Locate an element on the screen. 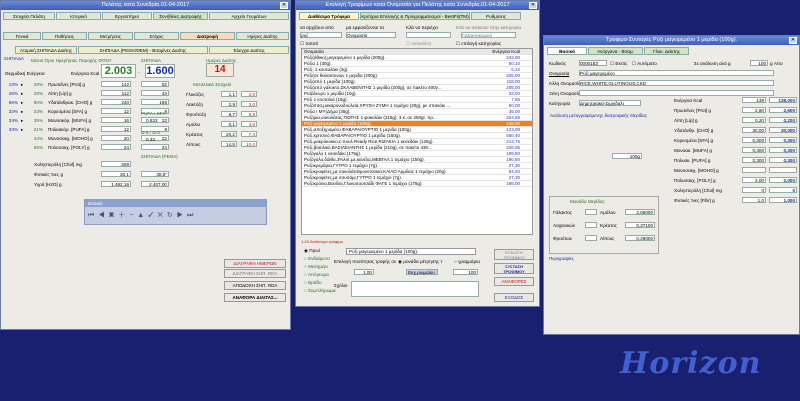  unit-macro-value: 0,37100 is located at coordinates (640, 225).